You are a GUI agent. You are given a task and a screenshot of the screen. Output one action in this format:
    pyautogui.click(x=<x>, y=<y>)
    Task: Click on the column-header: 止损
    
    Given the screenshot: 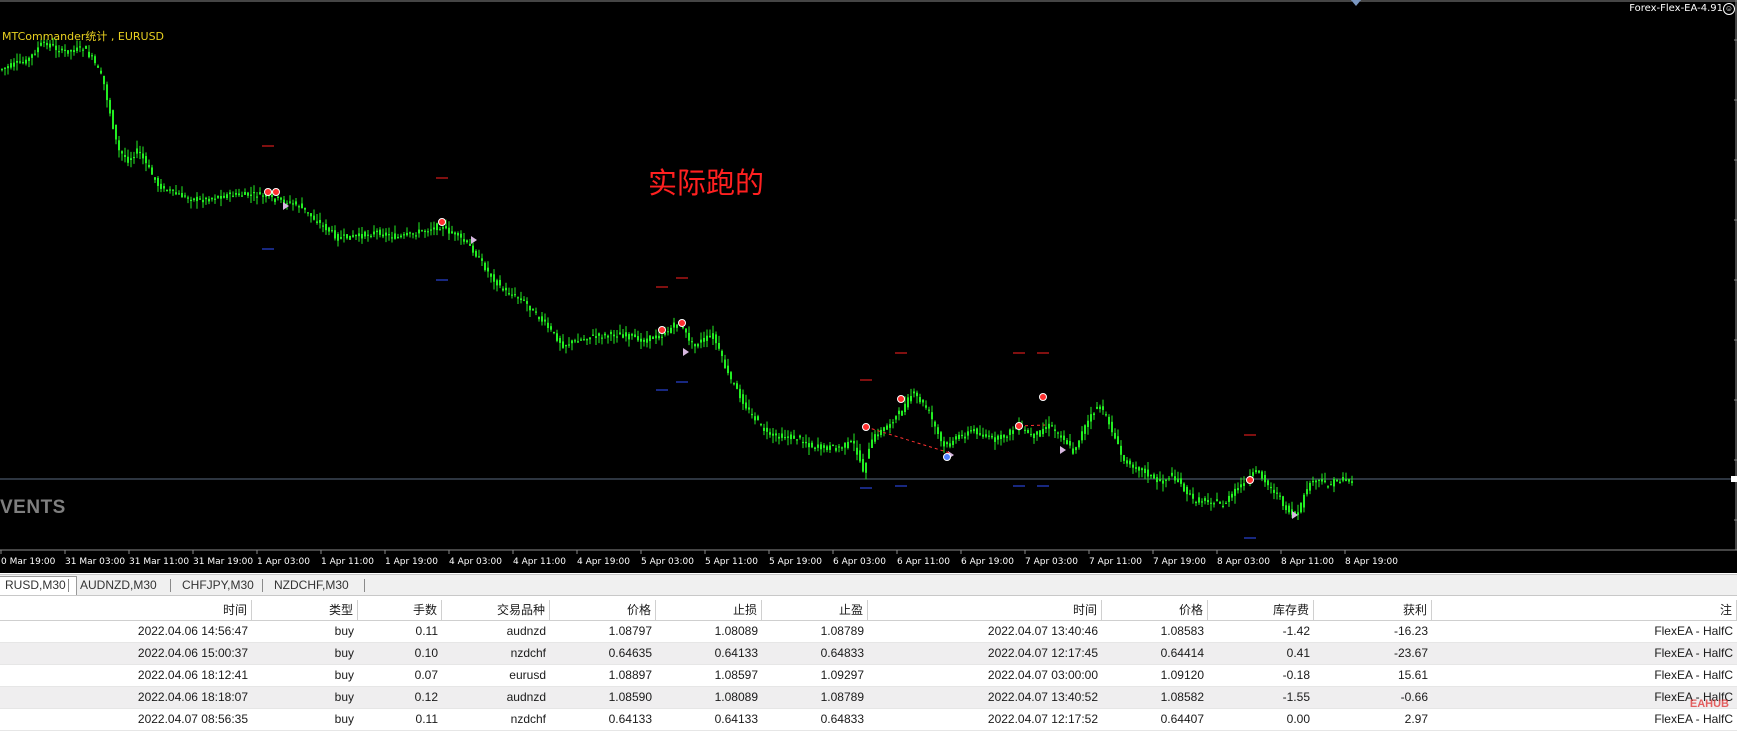 What is the action you would take?
    pyautogui.click(x=709, y=610)
    